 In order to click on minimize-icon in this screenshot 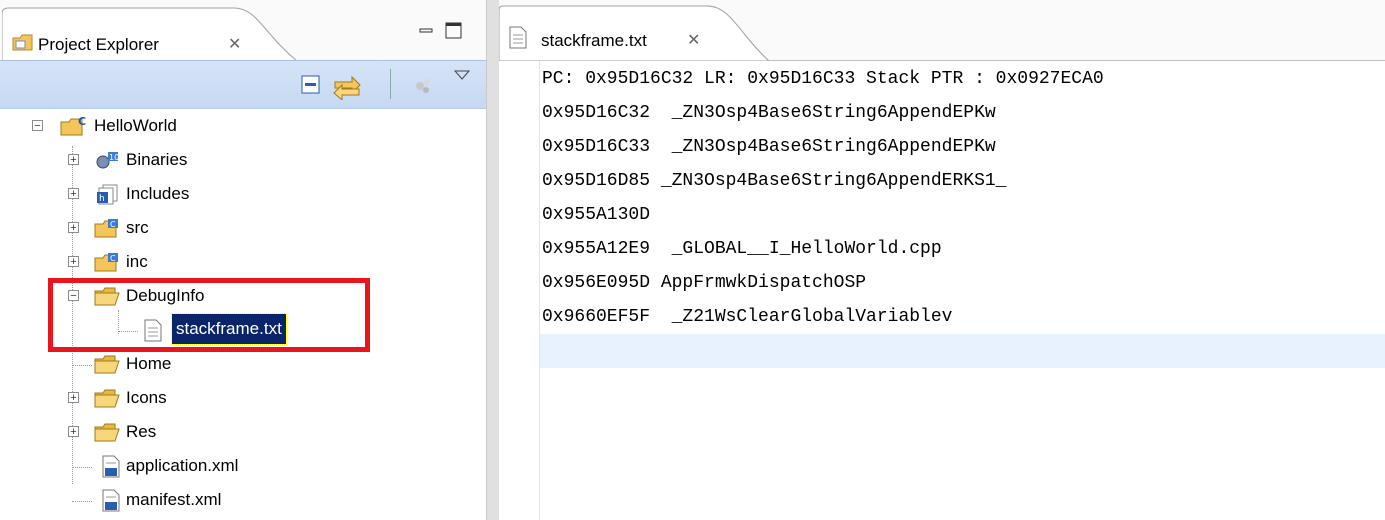, I will do `click(426, 32)`.